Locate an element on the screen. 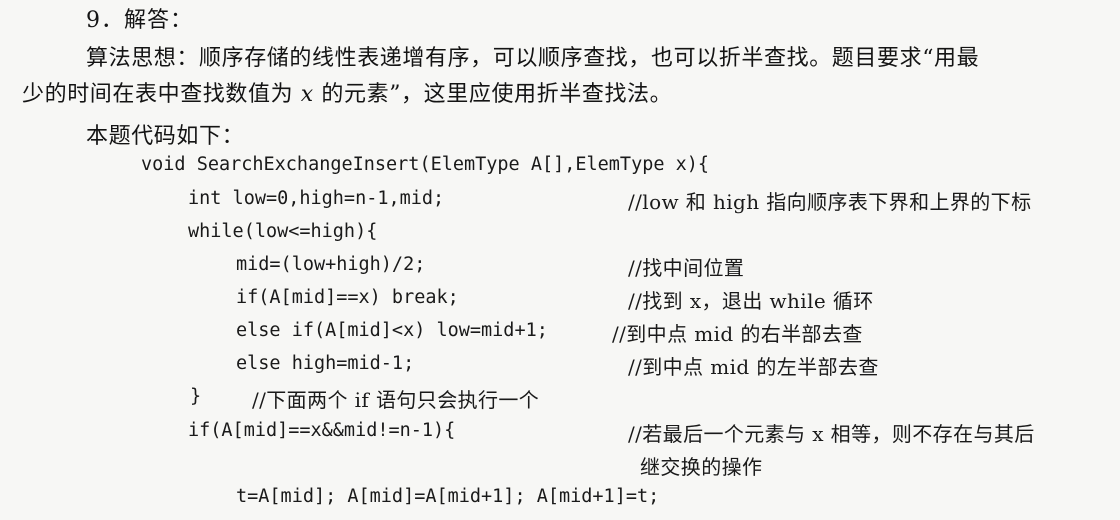 The width and height of the screenshot is (1120, 520). code-comment-9a: //若最后一个元素与 x 相等，则不存在与其后 is located at coordinates (831, 434).